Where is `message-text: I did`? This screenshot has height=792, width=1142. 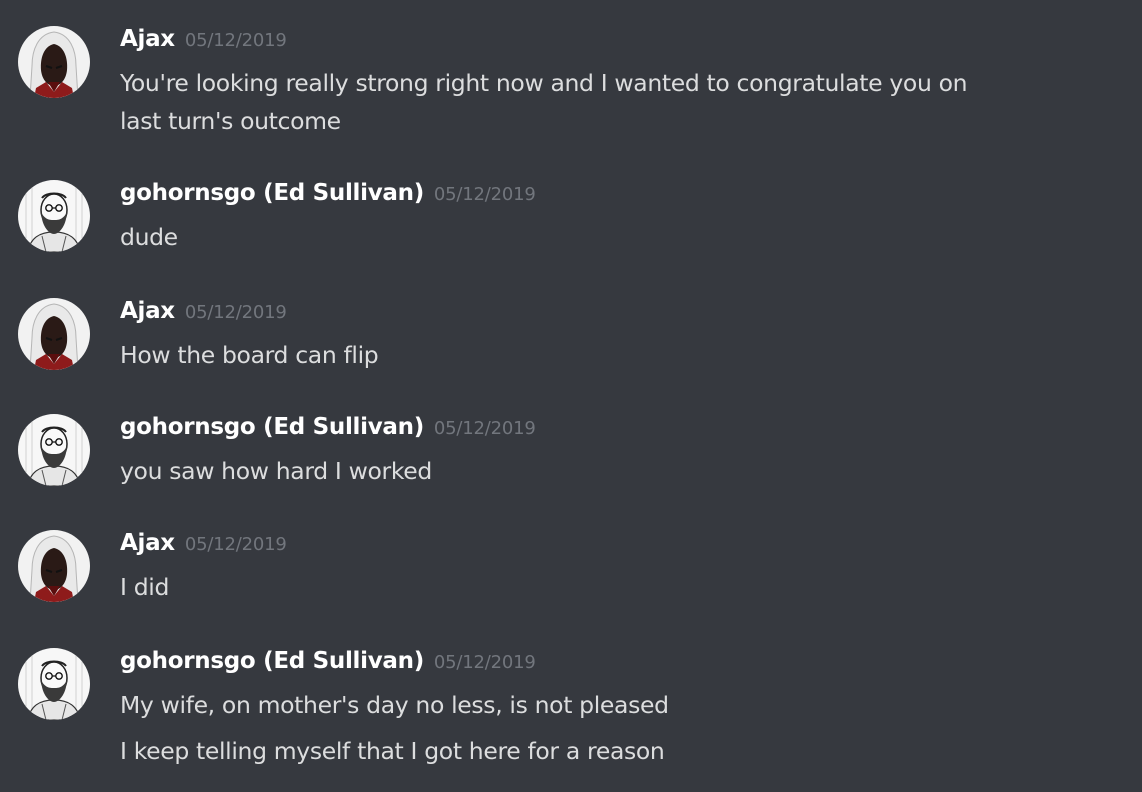
message-text: I did is located at coordinates (145, 587).